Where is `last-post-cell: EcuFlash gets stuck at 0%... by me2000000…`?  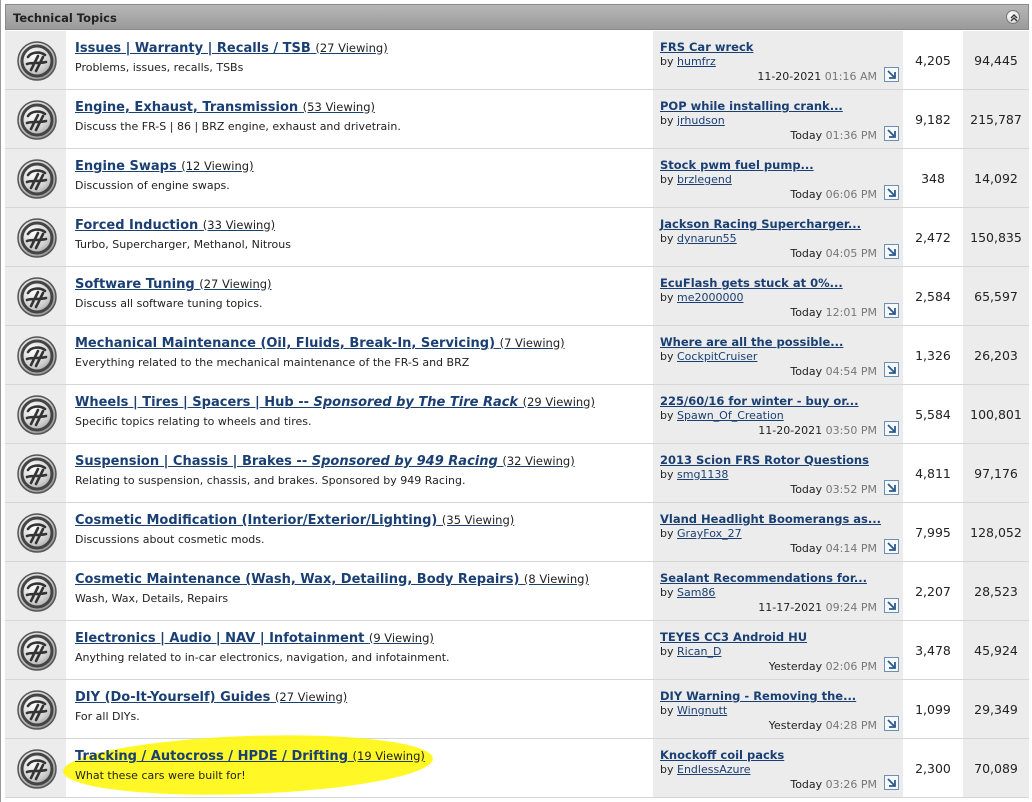
last-post-cell: EcuFlash gets stuck at 0%... by me2000000… is located at coordinates (778, 296).